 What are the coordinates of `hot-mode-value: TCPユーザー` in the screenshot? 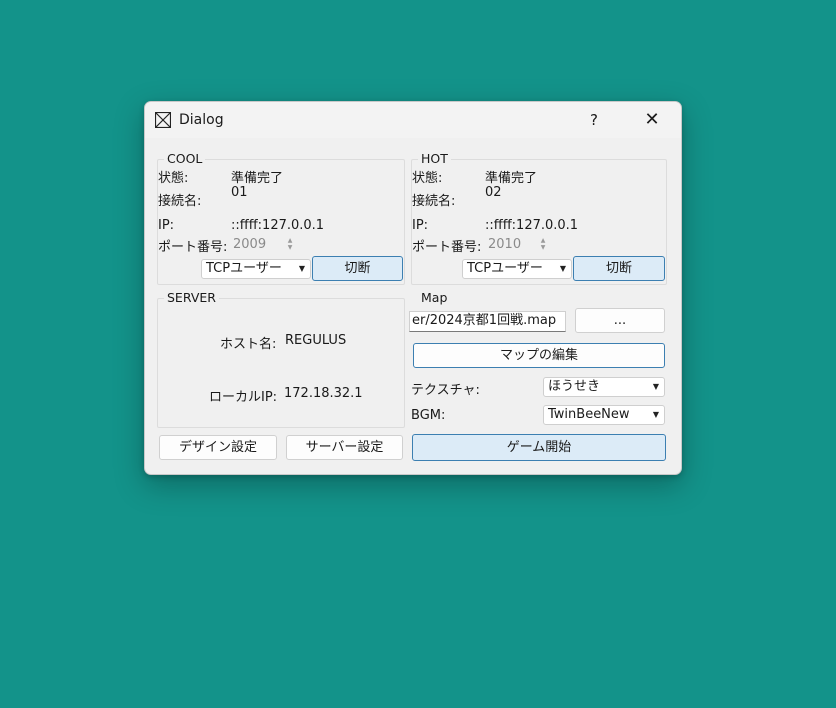 It's located at (505, 268).